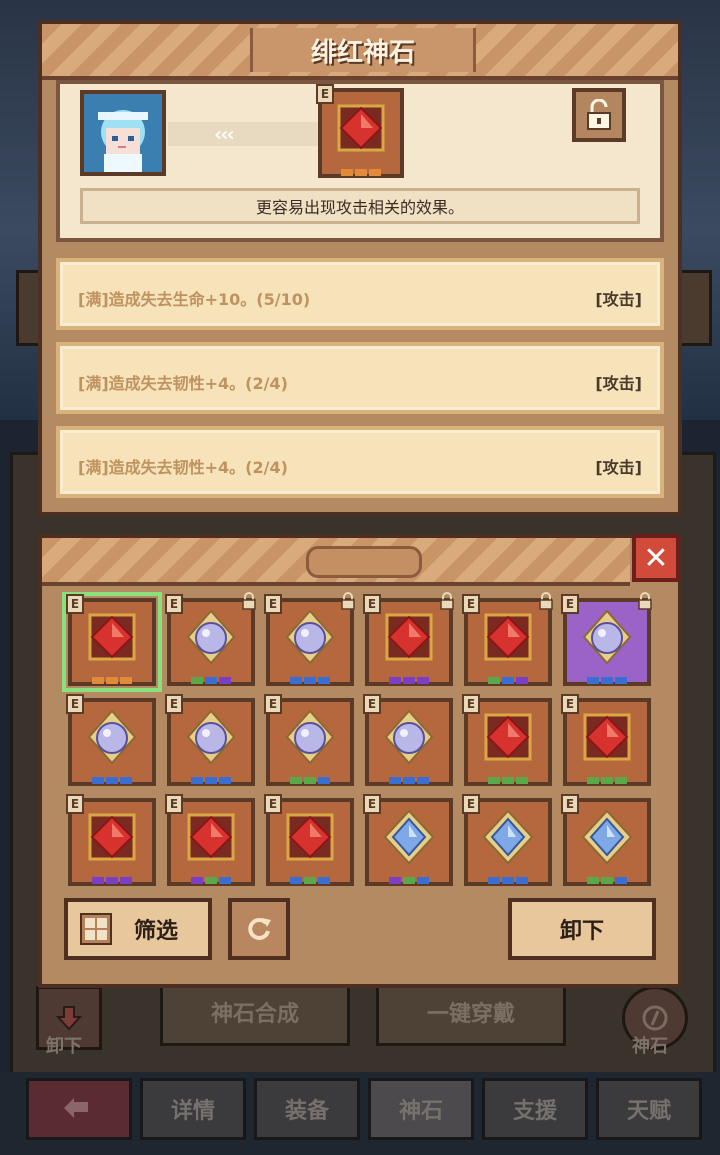  I want to click on arrow-down-icon, so click(69, 1018).